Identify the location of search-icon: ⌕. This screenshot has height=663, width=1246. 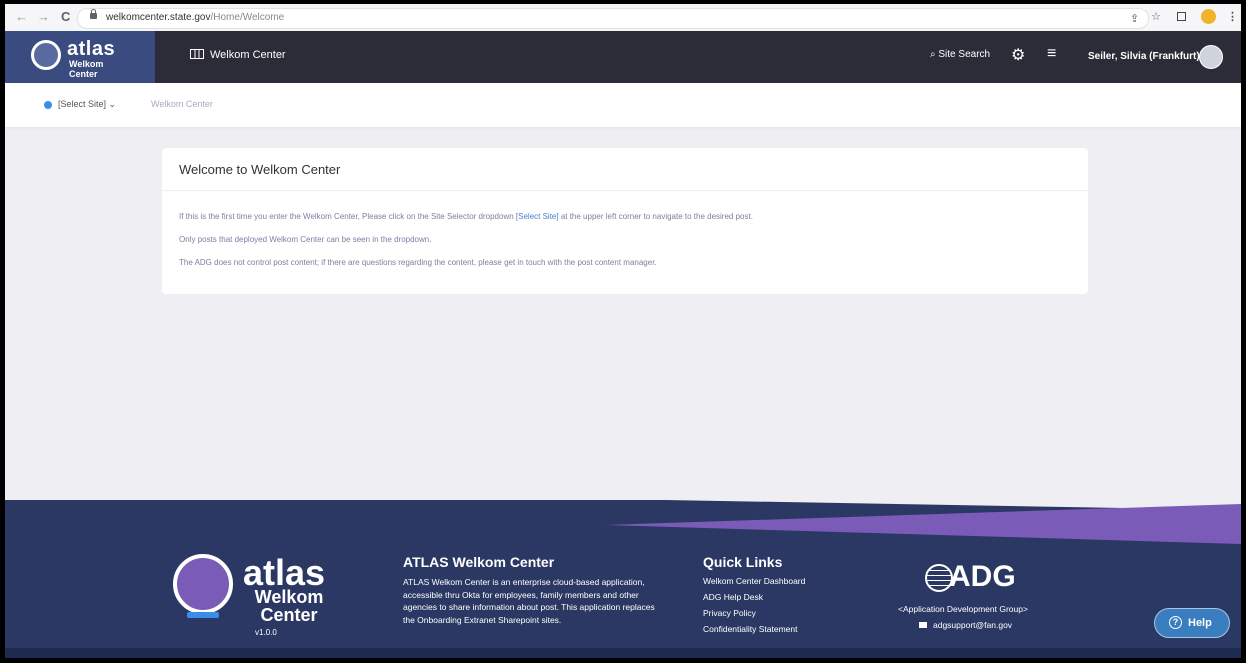
(933, 54).